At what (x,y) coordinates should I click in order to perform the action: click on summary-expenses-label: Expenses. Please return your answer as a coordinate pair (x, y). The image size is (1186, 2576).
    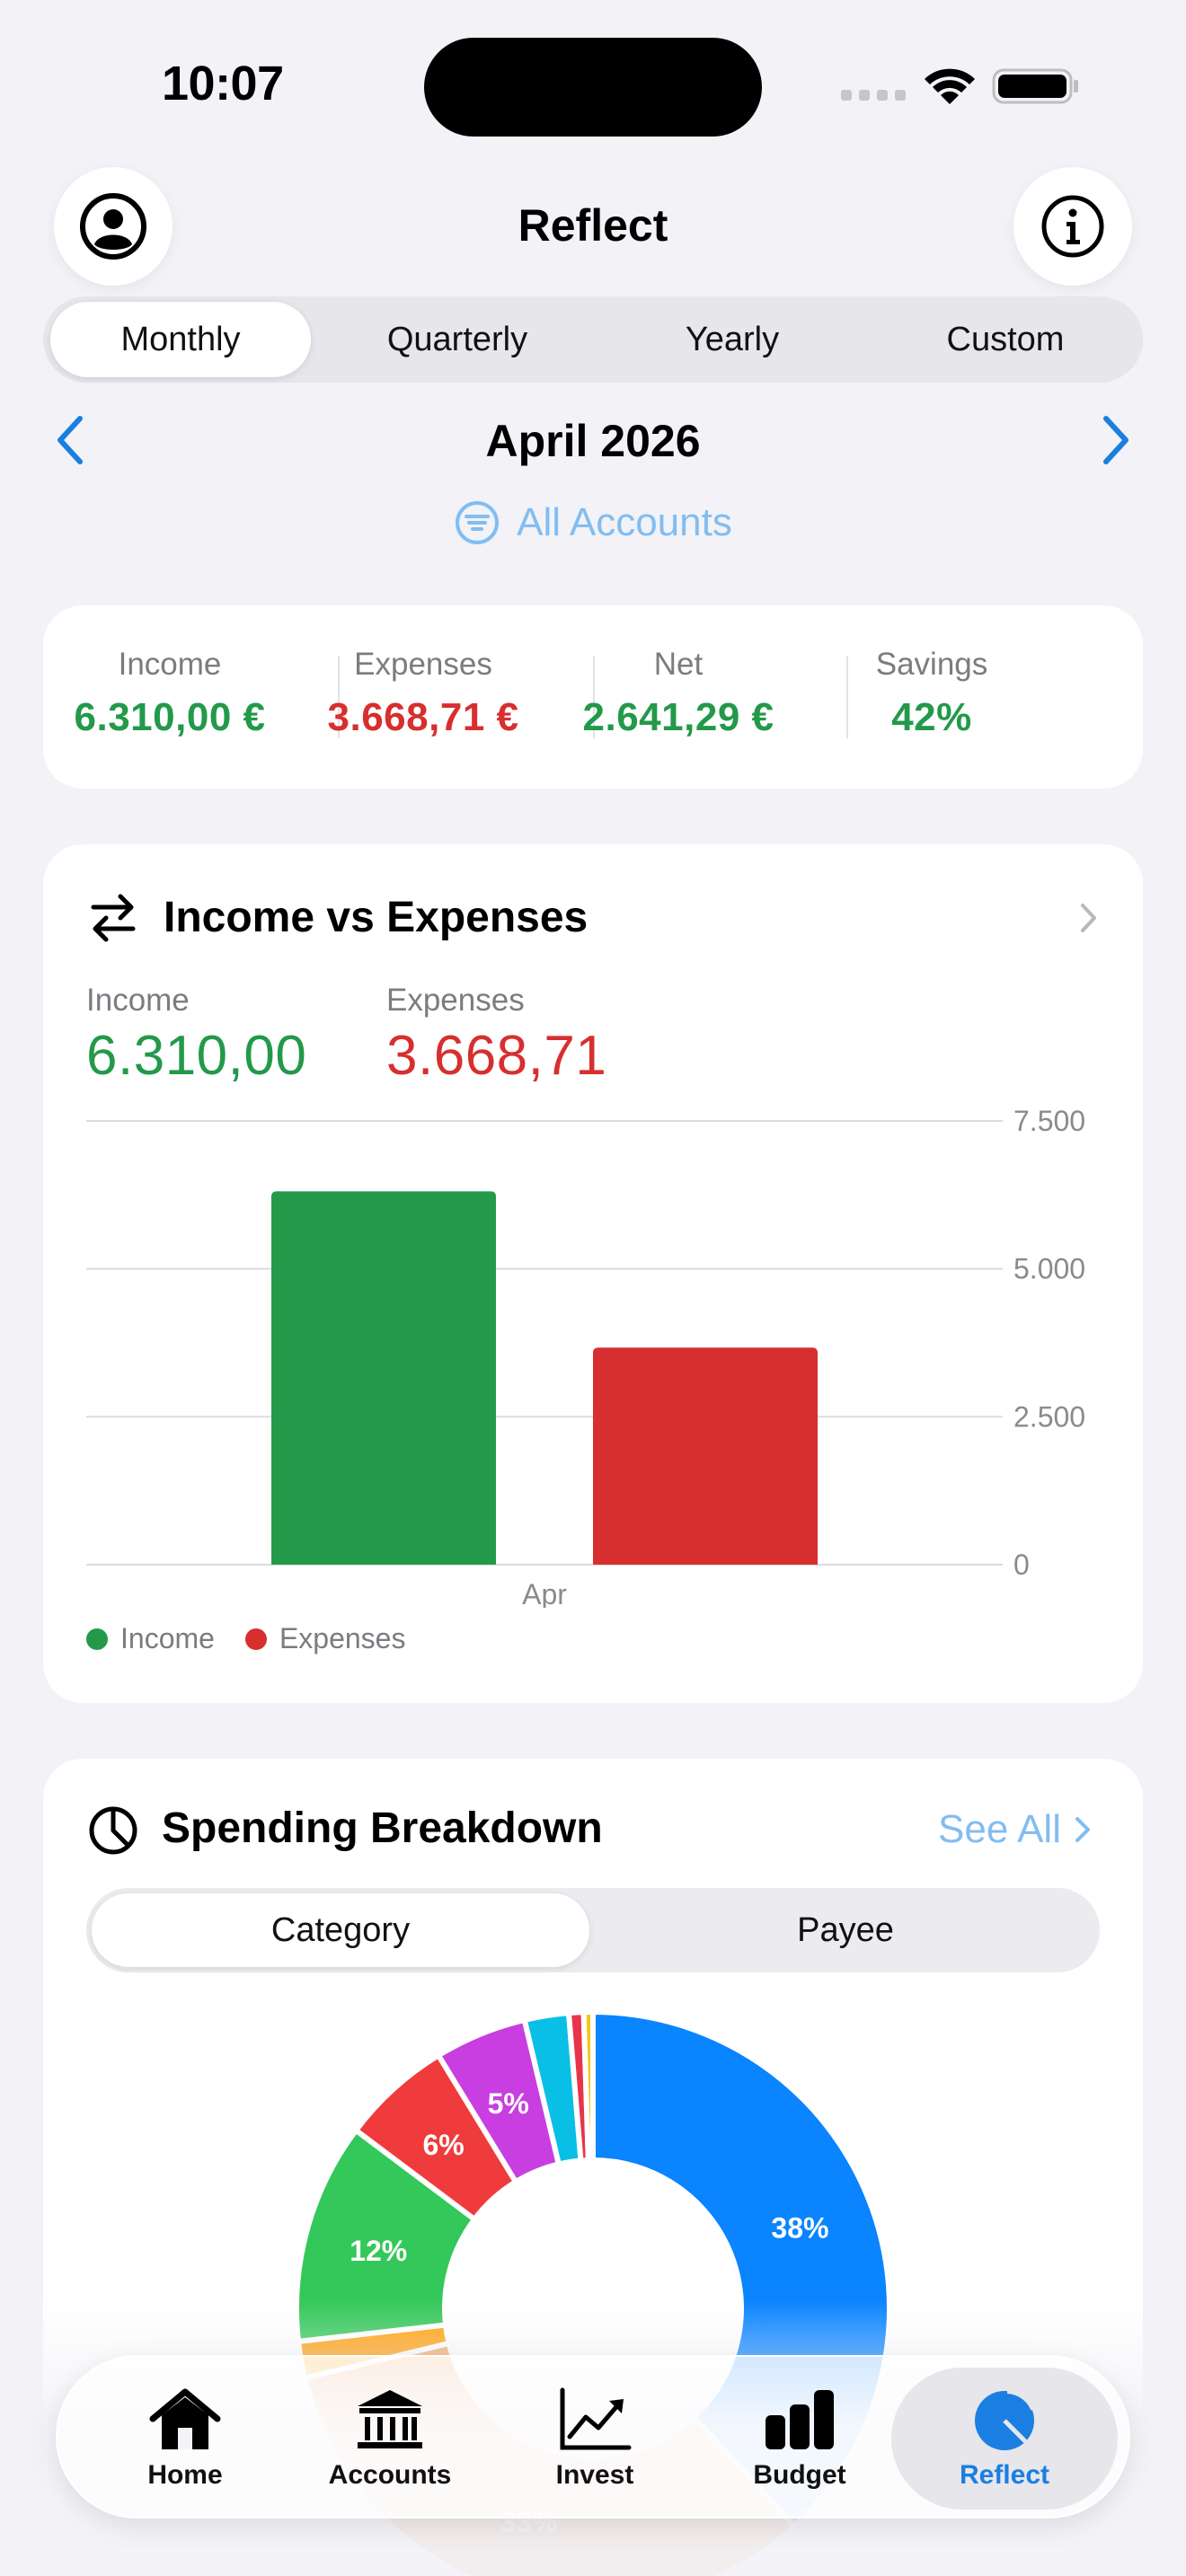
    Looking at the image, I should click on (423, 664).